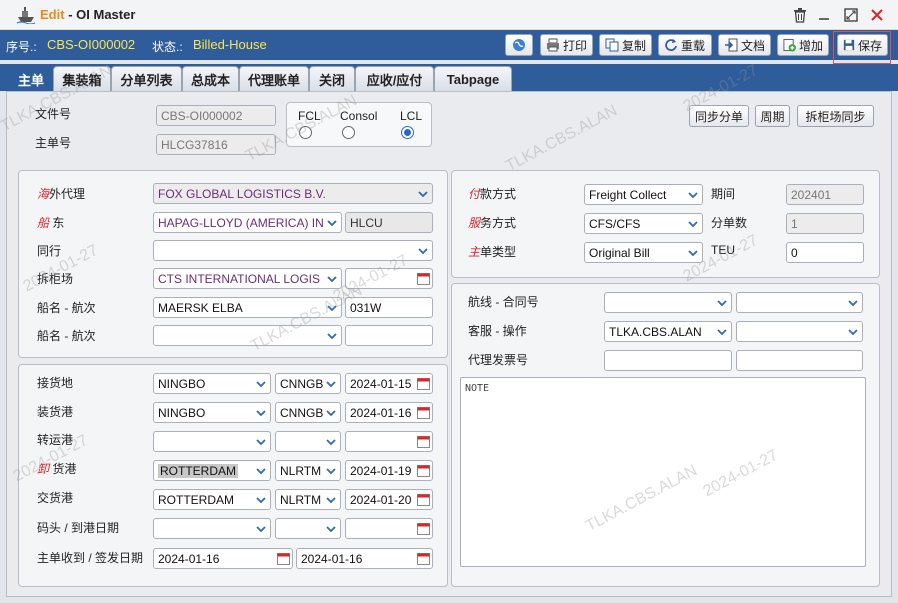 The width and height of the screenshot is (898, 603). Describe the element at coordinates (64, 469) in the screenshot. I see `discharge-label-text: 货港` at that location.